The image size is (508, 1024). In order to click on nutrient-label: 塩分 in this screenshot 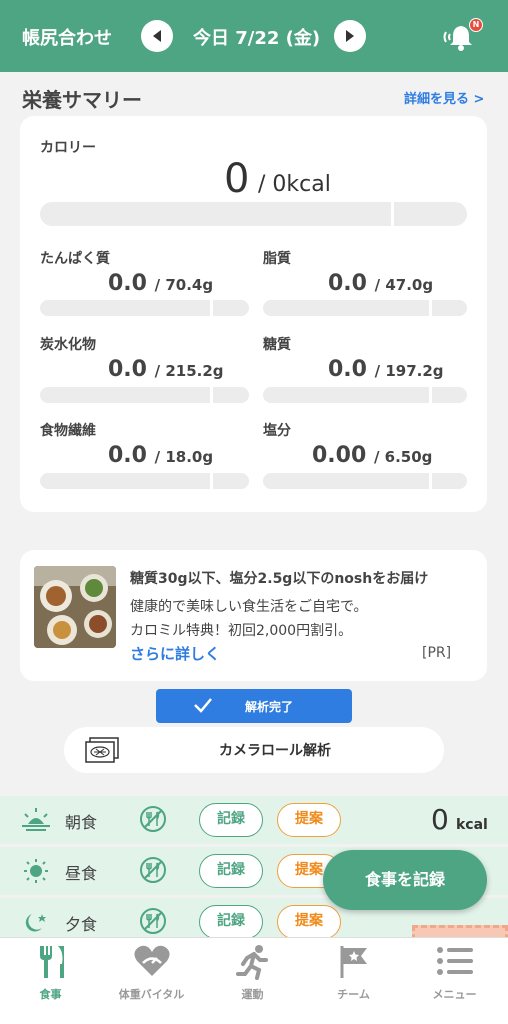, I will do `click(277, 431)`.